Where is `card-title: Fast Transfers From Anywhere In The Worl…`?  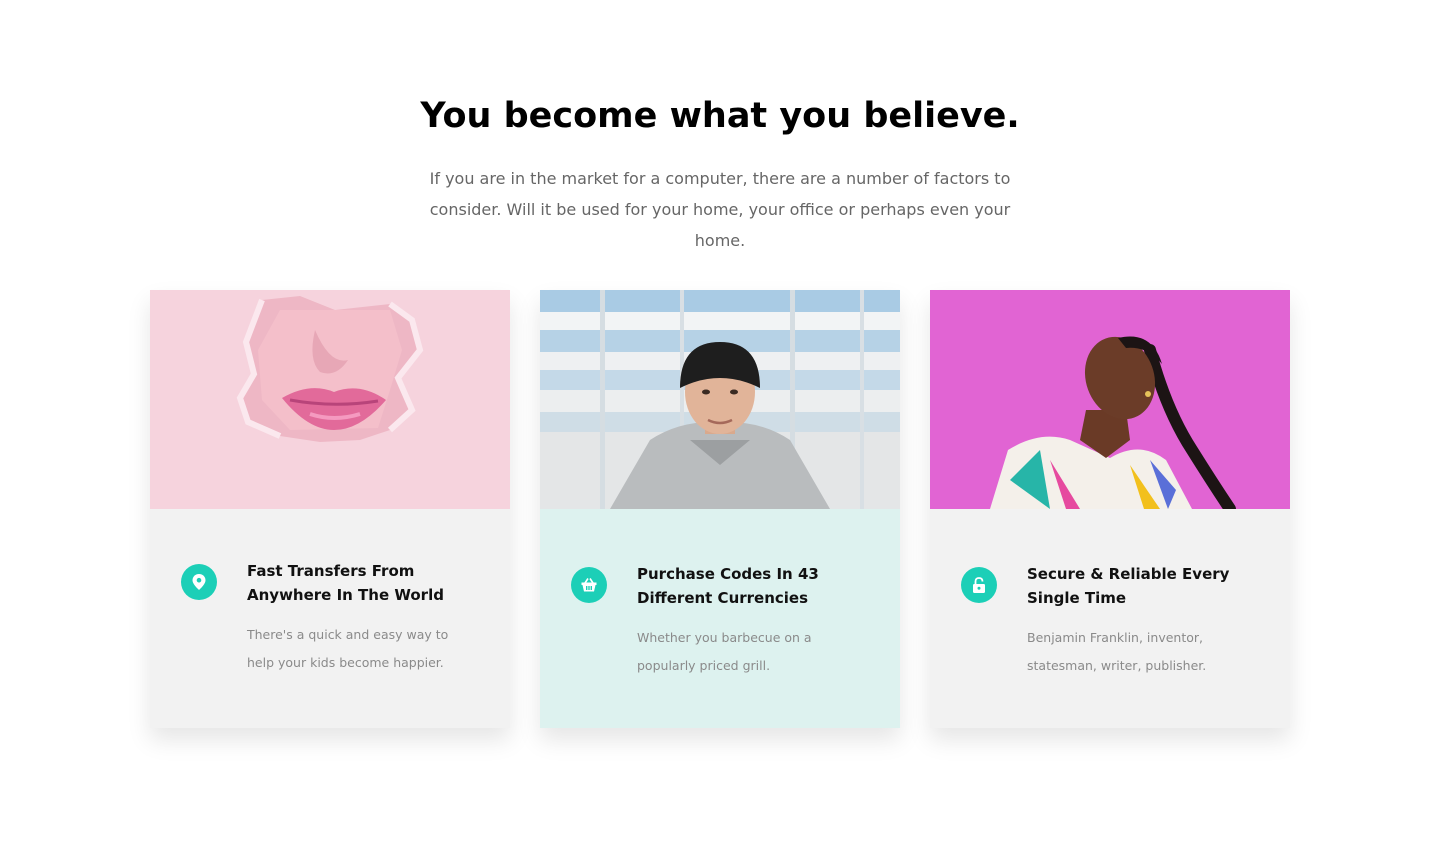
card-title: Fast Transfers From Anywhere In The Worl… is located at coordinates (357, 583).